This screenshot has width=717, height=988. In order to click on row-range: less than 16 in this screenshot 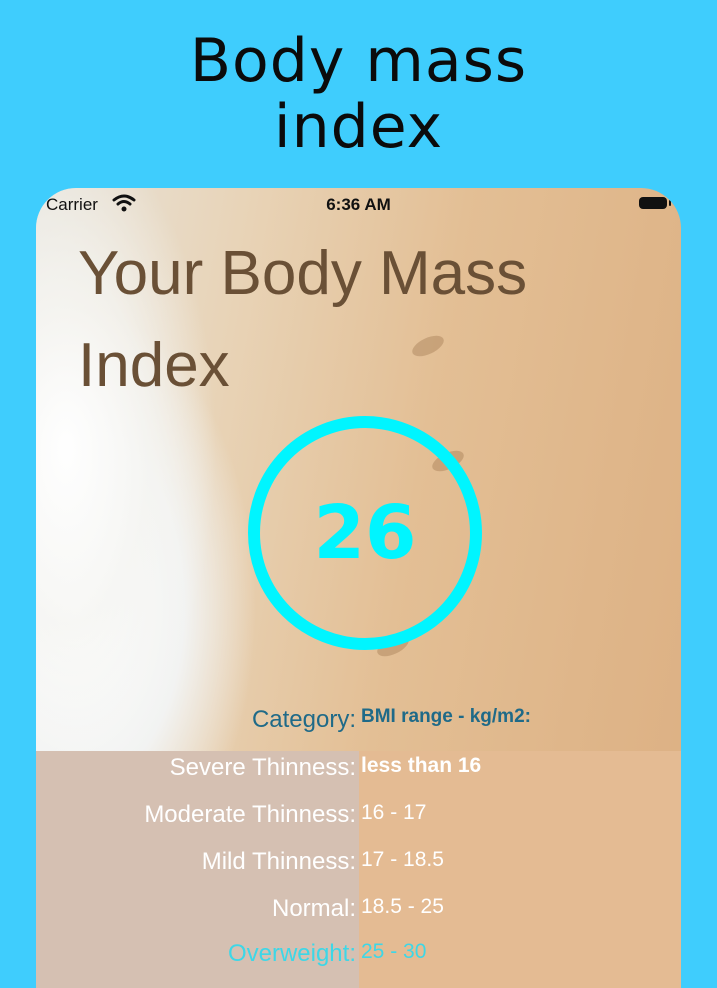, I will do `click(421, 765)`.